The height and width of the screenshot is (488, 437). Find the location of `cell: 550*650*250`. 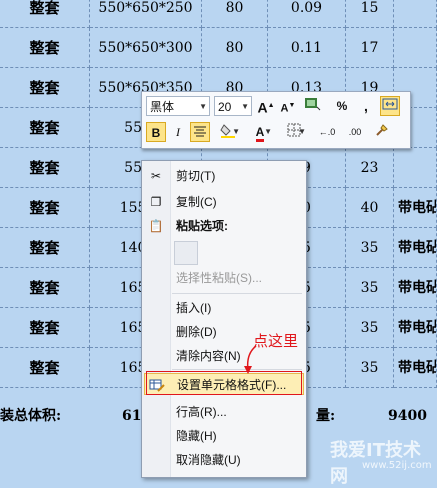

cell: 550*650*250 is located at coordinates (146, 14).